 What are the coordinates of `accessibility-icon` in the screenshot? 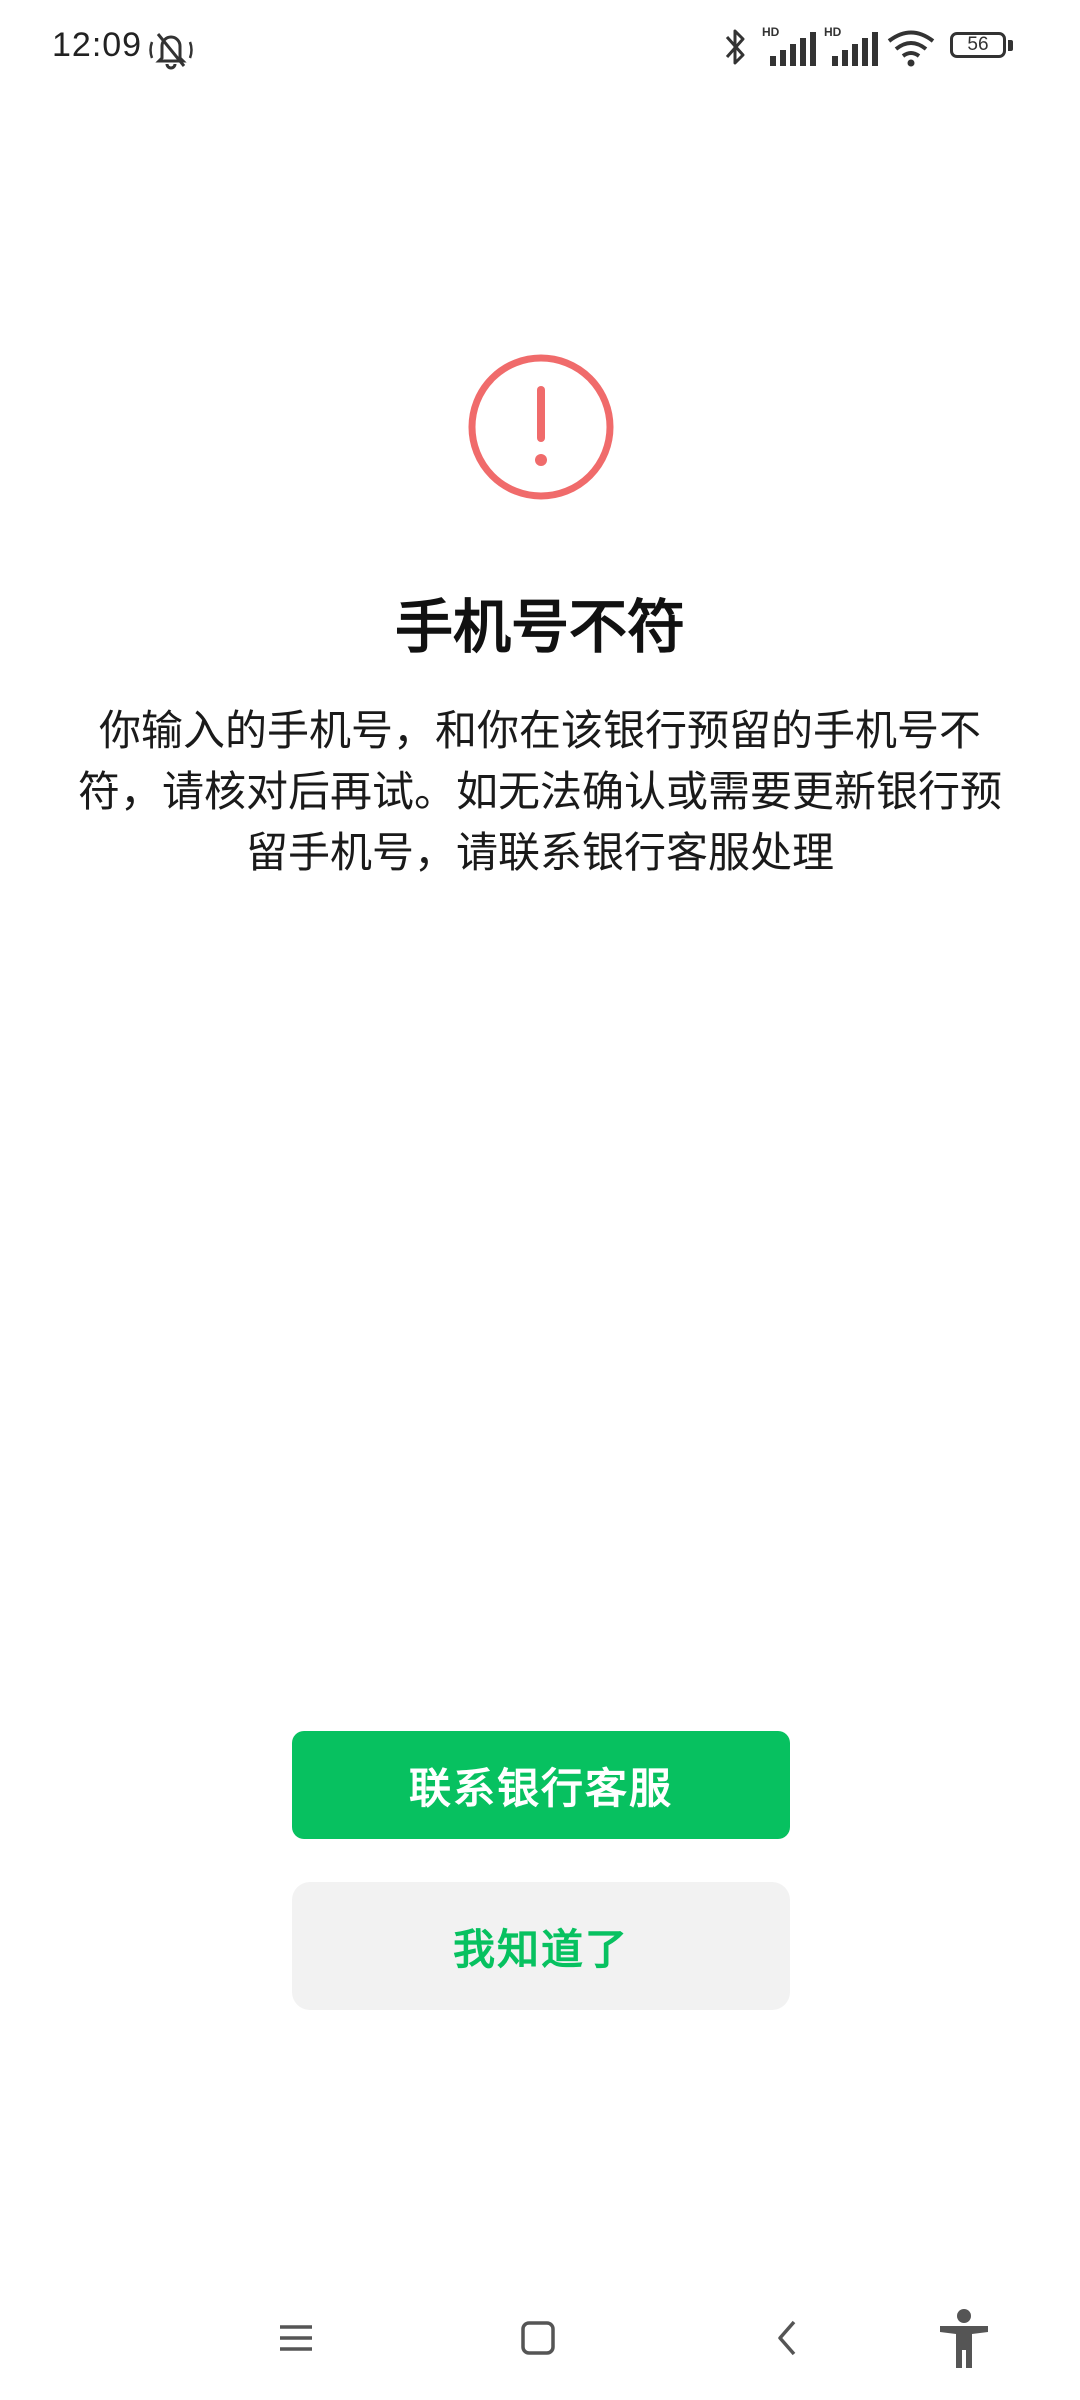 It's located at (964, 2339).